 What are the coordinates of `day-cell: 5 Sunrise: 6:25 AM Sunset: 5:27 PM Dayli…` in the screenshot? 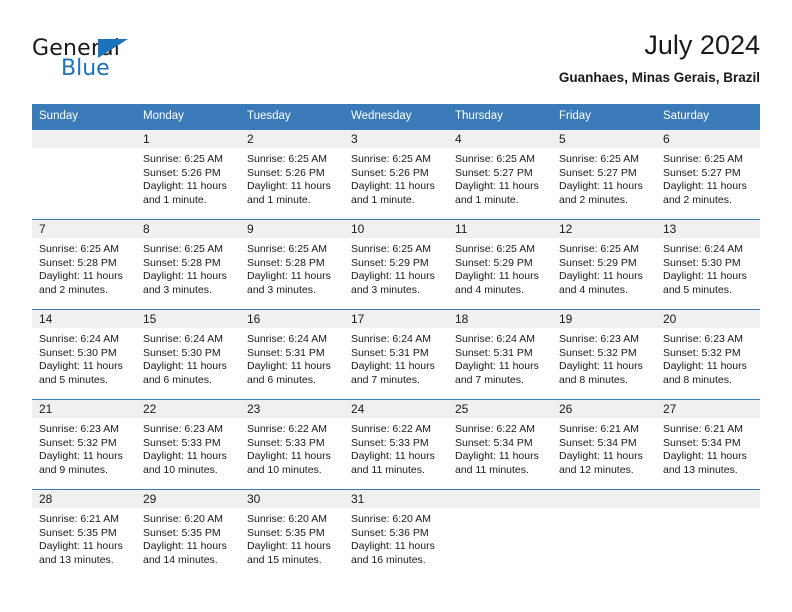 It's located at (604, 174).